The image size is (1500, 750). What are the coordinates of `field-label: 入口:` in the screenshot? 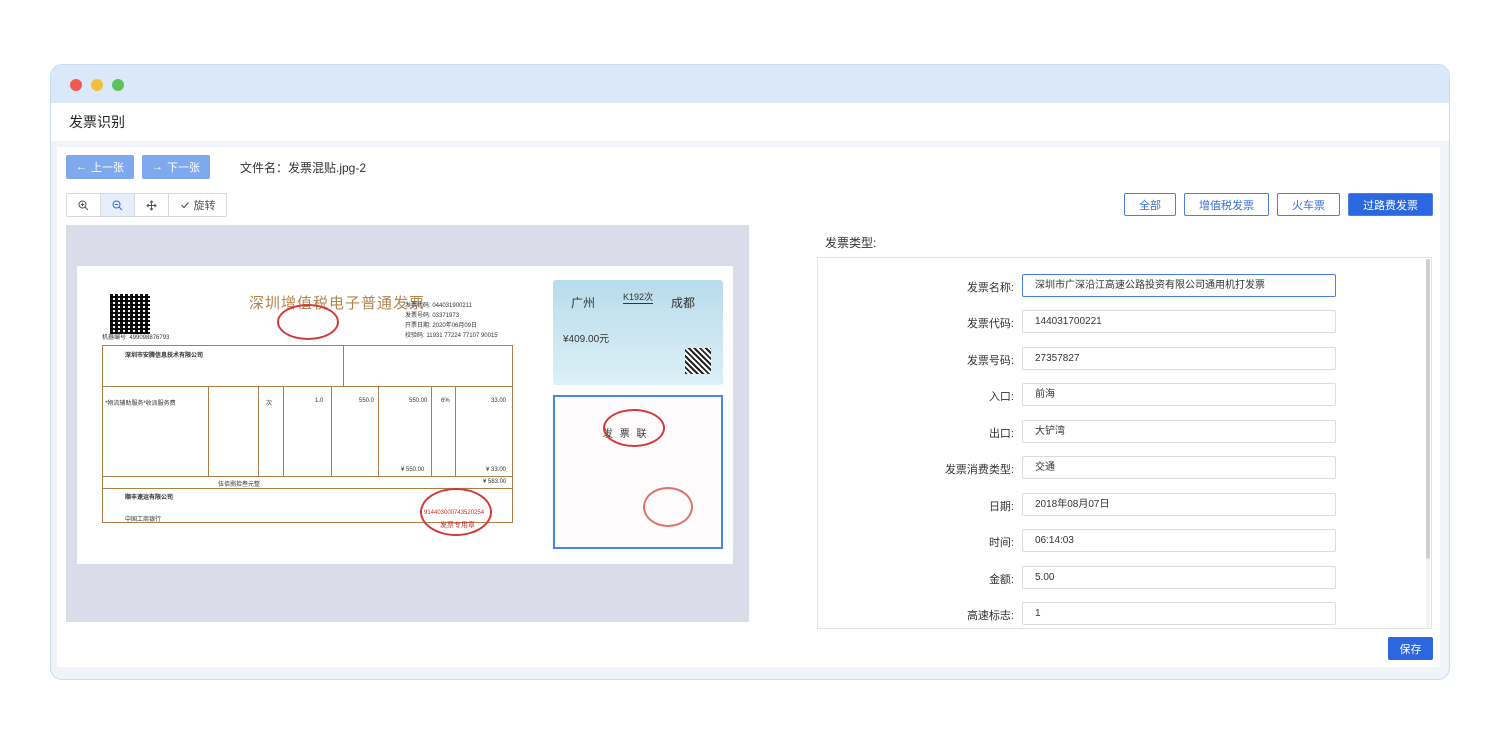 It's located at (1001, 397).